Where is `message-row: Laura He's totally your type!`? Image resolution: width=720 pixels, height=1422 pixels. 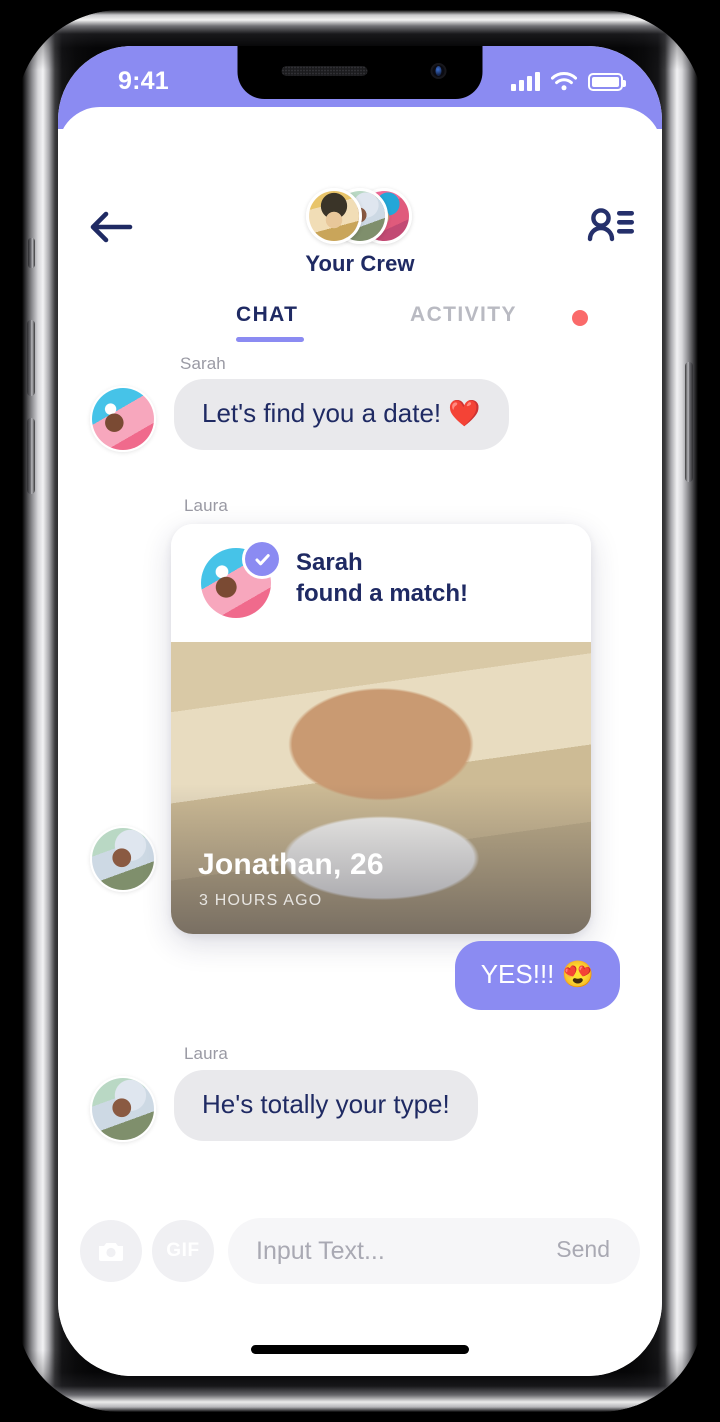
message-row: Laura He's totally your type! is located at coordinates (360, 1113).